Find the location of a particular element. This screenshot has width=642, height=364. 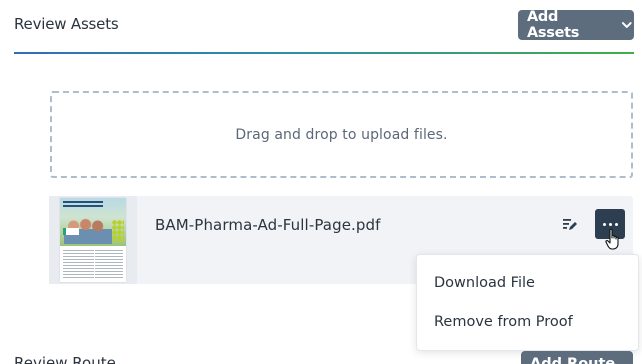

pdf-preview-image is located at coordinates (93, 240).